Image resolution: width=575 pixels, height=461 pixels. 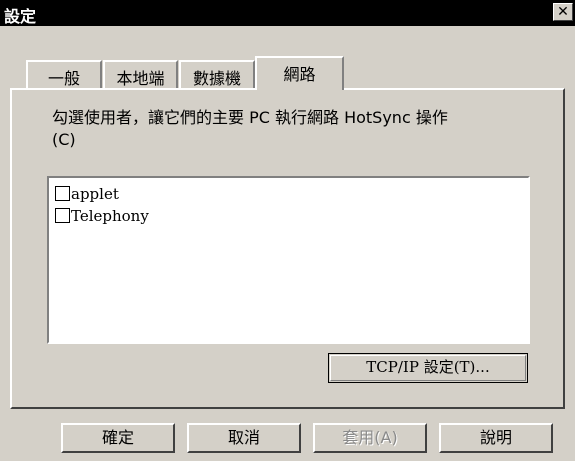 I want to click on list-item: applet, so click(x=87, y=194).